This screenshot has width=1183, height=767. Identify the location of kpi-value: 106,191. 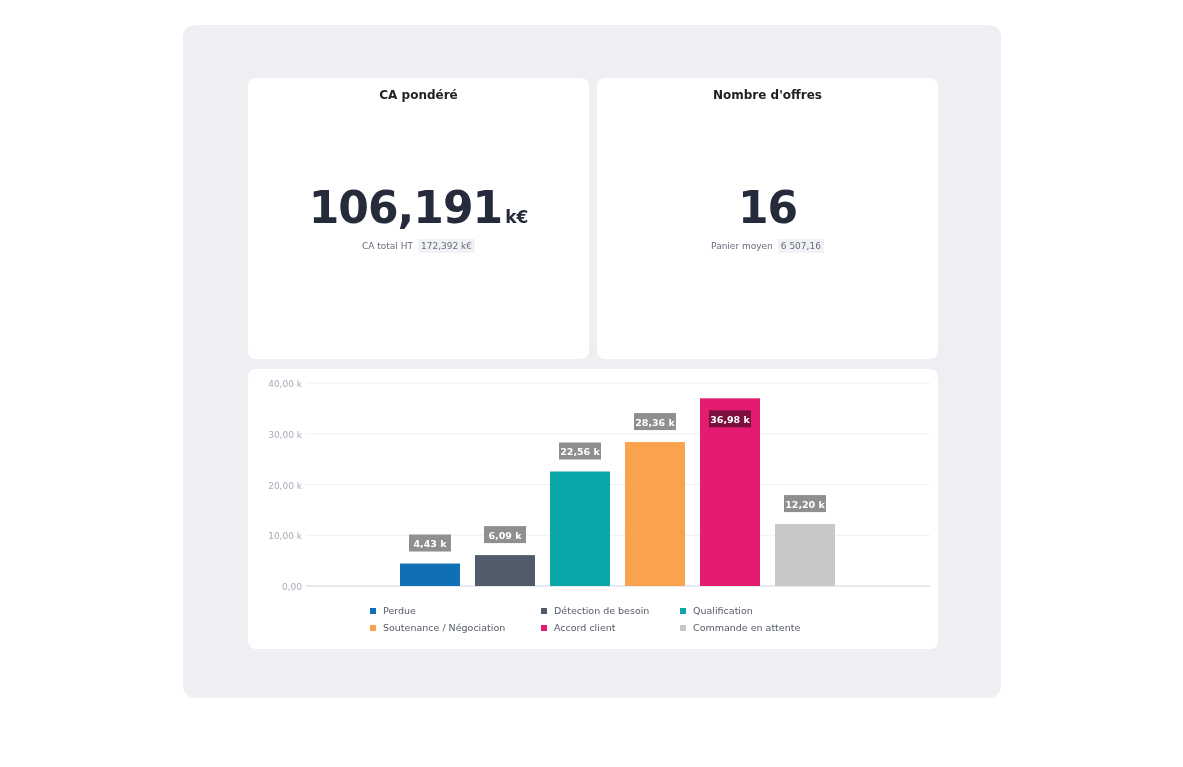
(405, 207).